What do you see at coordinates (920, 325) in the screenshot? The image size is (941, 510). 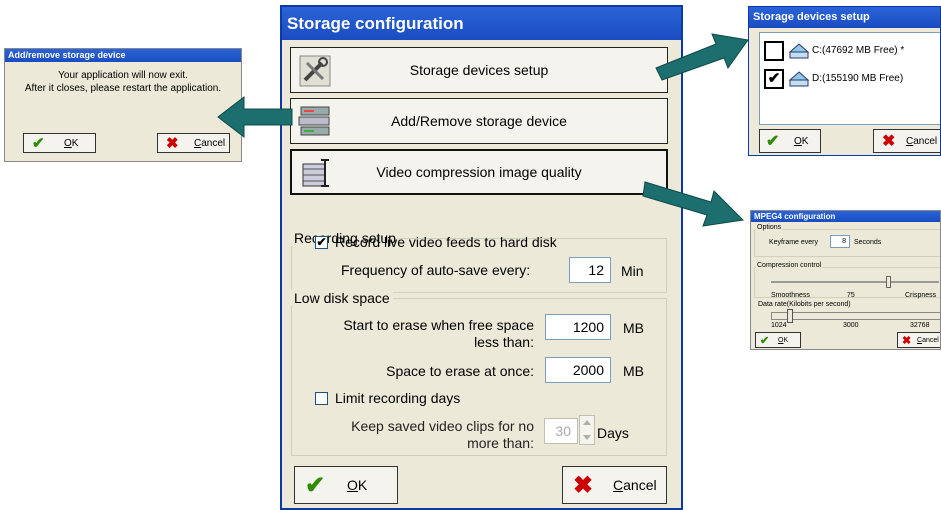 I see `rate-max-label: 32768` at bounding box center [920, 325].